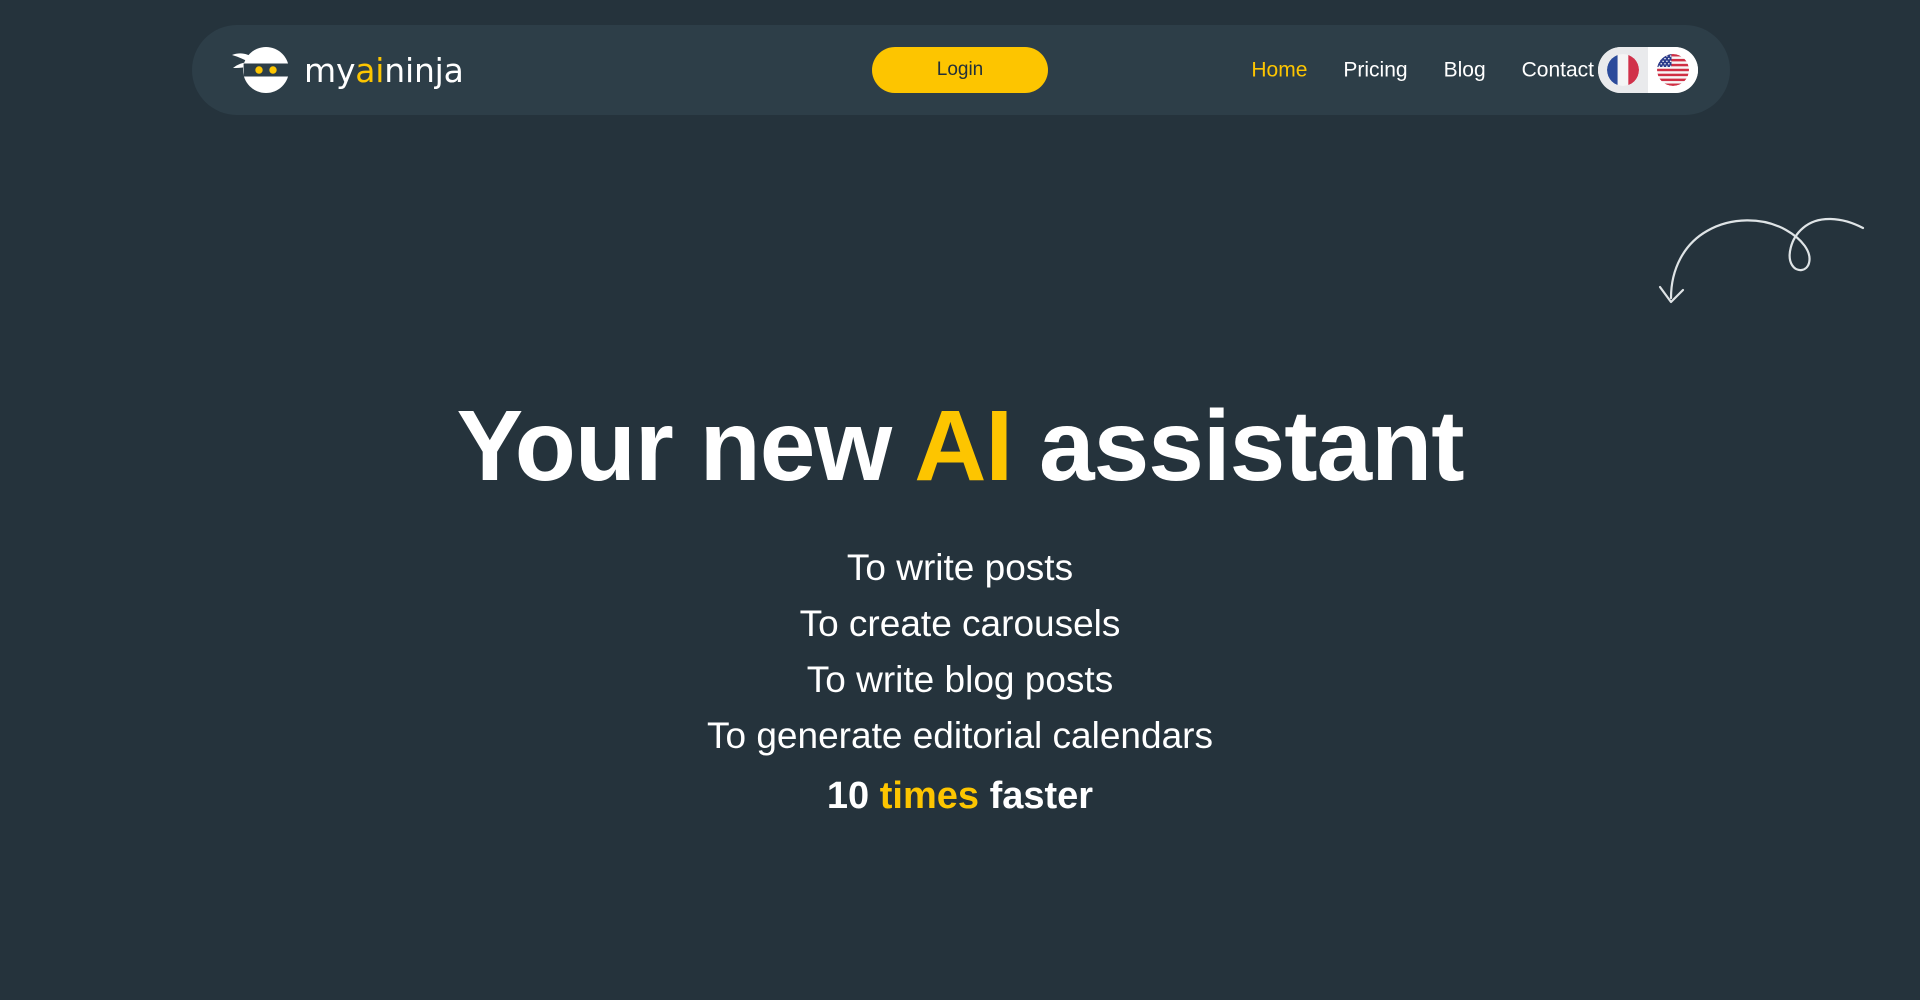  What do you see at coordinates (853, 796) in the screenshot?
I see `hero-highlight-prefix: 10` at bounding box center [853, 796].